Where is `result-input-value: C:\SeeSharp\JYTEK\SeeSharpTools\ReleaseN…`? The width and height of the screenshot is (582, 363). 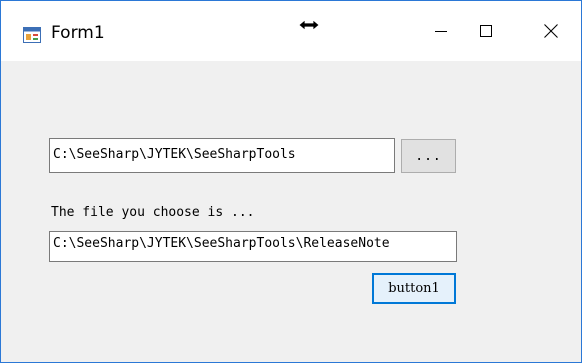 result-input-value: C:\SeeSharp\JYTEK\SeeSharpTools\ReleaseN… is located at coordinates (221, 243).